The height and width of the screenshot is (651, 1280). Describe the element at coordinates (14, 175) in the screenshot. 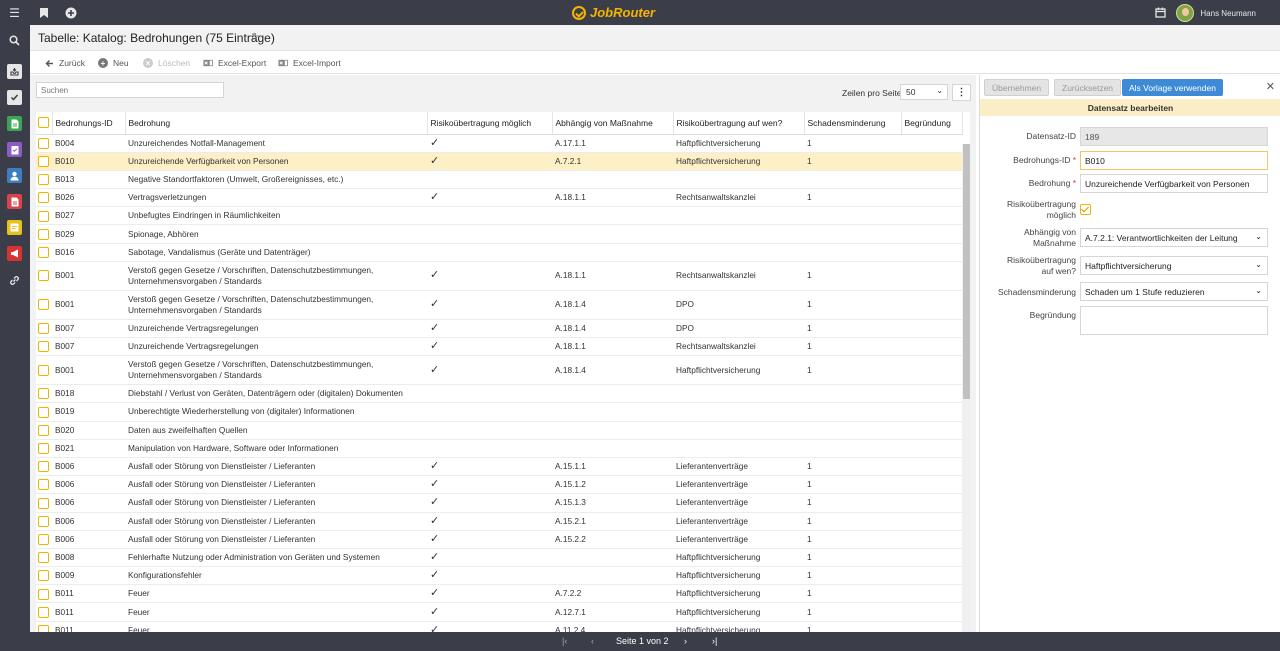

I see `user-blue-icon` at that location.